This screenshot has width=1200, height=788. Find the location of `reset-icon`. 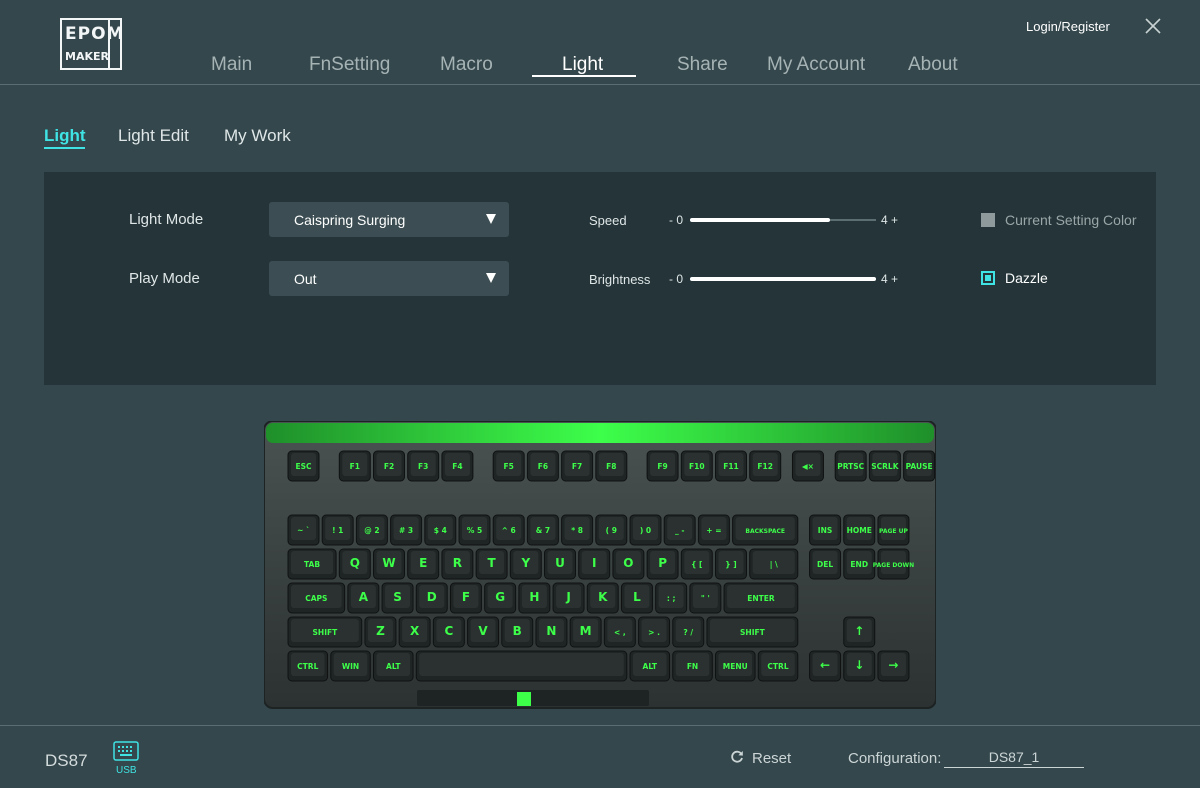

reset-icon is located at coordinates (737, 757).